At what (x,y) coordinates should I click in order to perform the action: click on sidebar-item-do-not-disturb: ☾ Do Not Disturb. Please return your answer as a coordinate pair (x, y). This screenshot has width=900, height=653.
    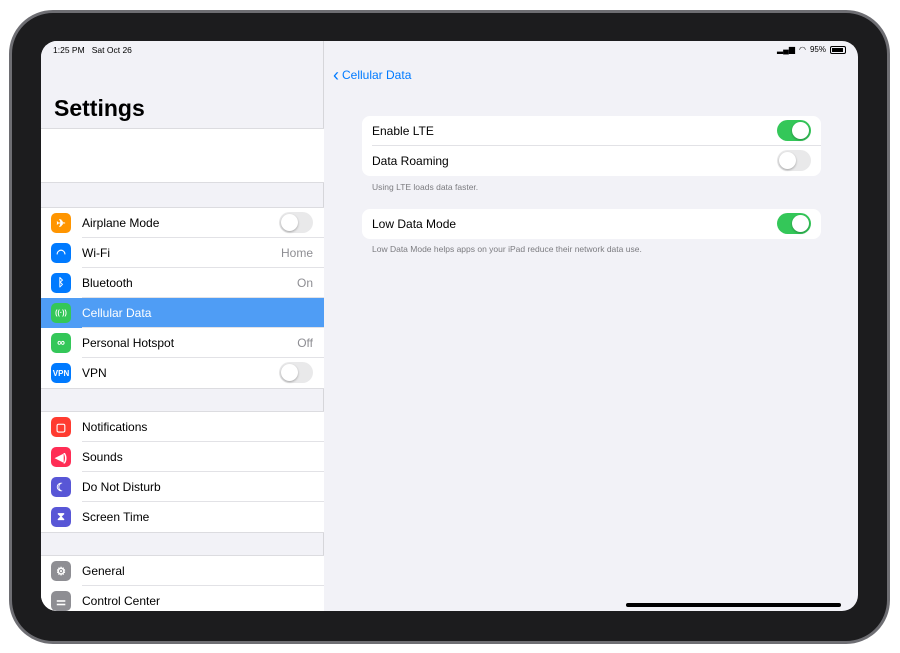
    Looking at the image, I should click on (182, 487).